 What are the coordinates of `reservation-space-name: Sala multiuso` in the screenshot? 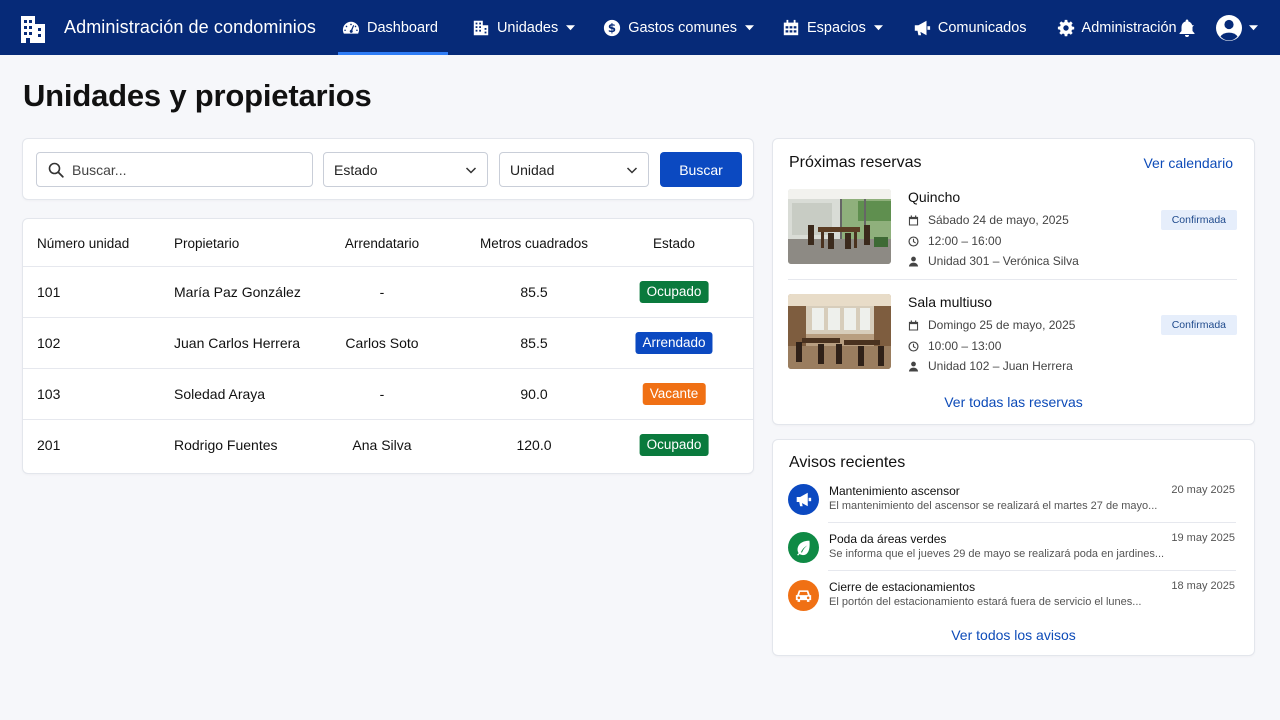 It's located at (950, 302).